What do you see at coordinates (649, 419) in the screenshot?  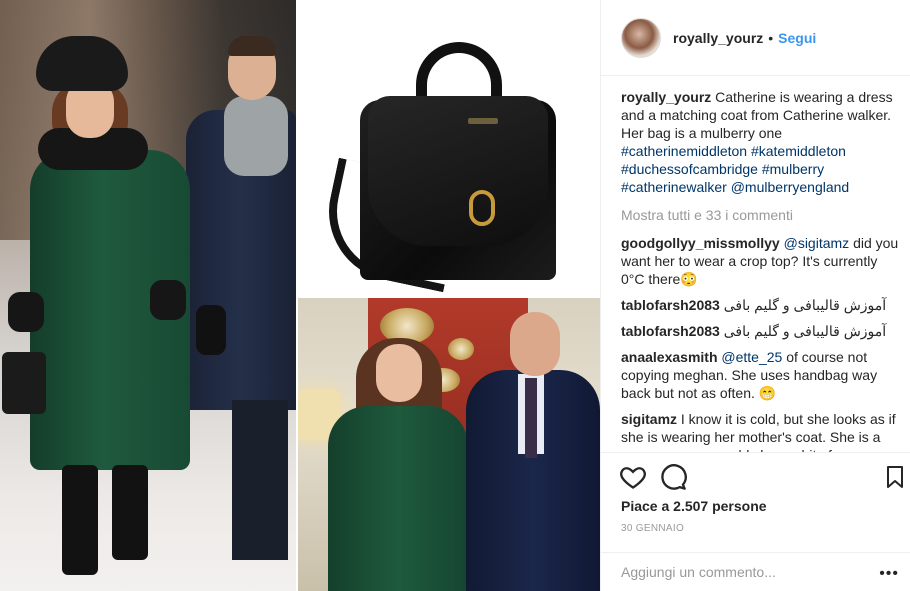 I see `comment-username: sigitamz` at bounding box center [649, 419].